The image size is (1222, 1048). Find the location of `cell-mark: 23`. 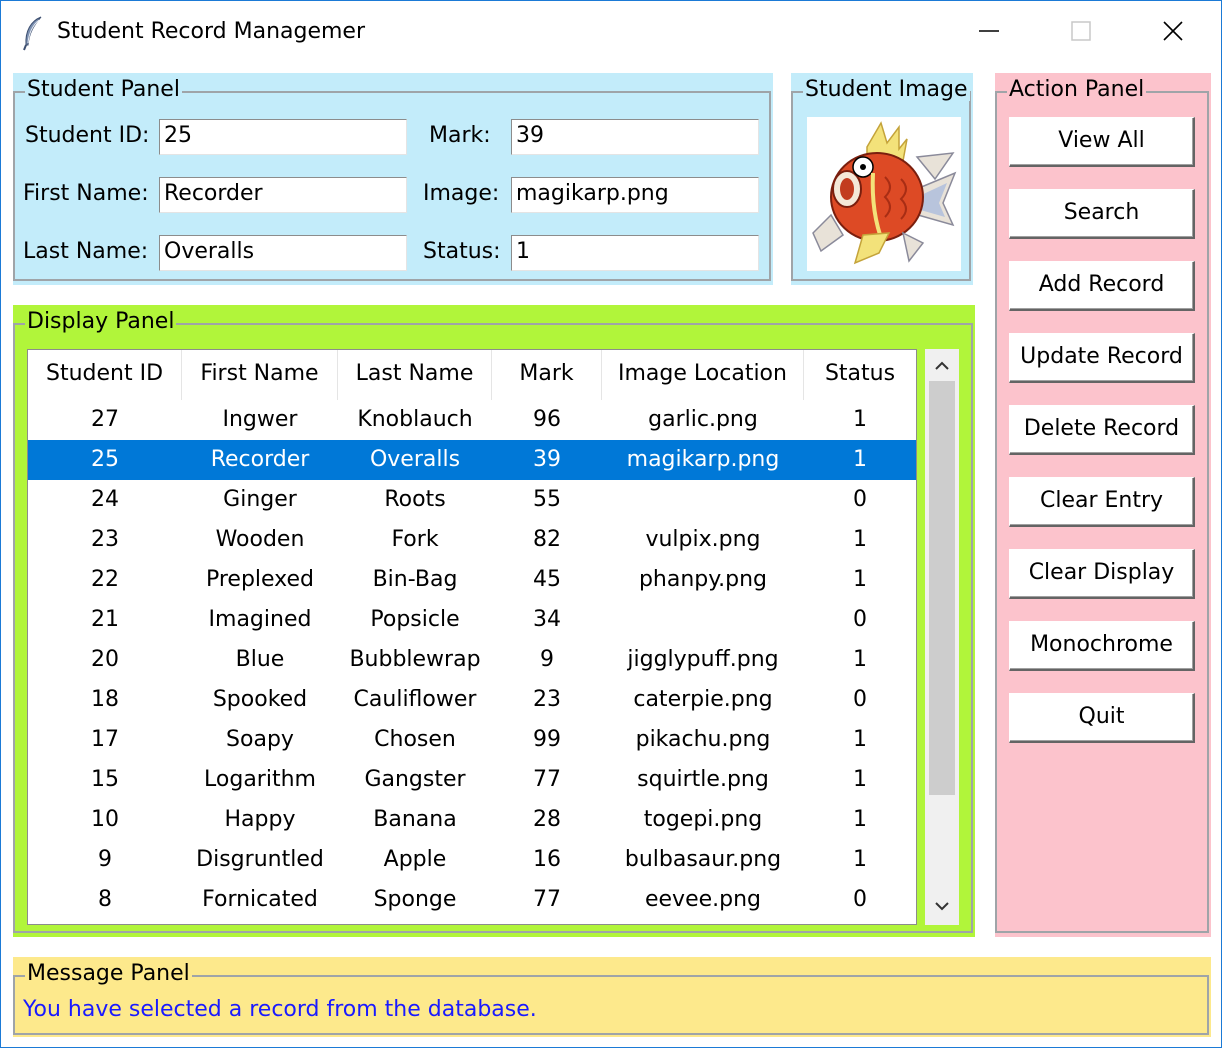

cell-mark: 23 is located at coordinates (547, 699).